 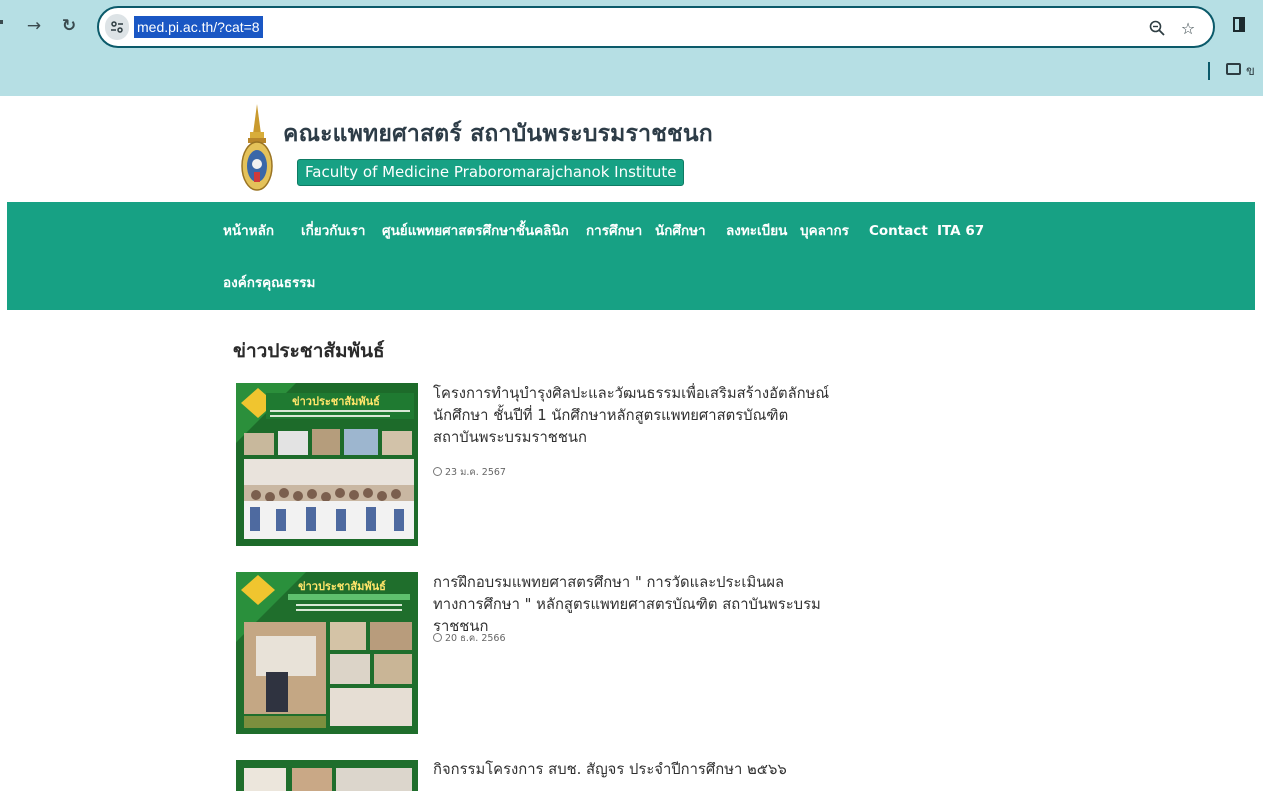 I want to click on post-date-1: 23 ม.ค. 2567, so click(x=469, y=472).